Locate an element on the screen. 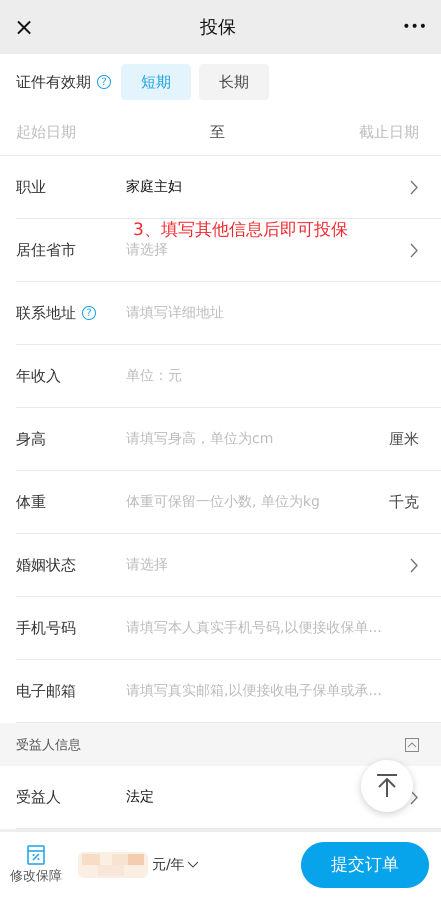 Image resolution: width=441 pixels, height=897 pixels. field-label: 手机号码 is located at coordinates (46, 628).